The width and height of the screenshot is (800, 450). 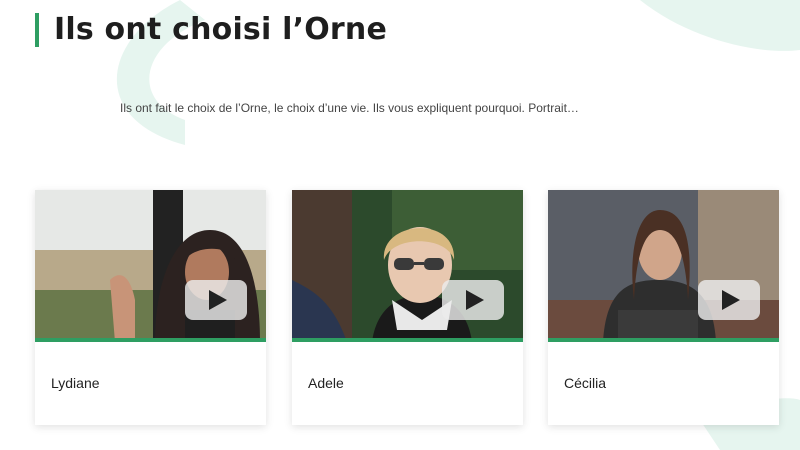 I want to click on section-header: Ils ont choisi l’Orne, so click(x=211, y=29).